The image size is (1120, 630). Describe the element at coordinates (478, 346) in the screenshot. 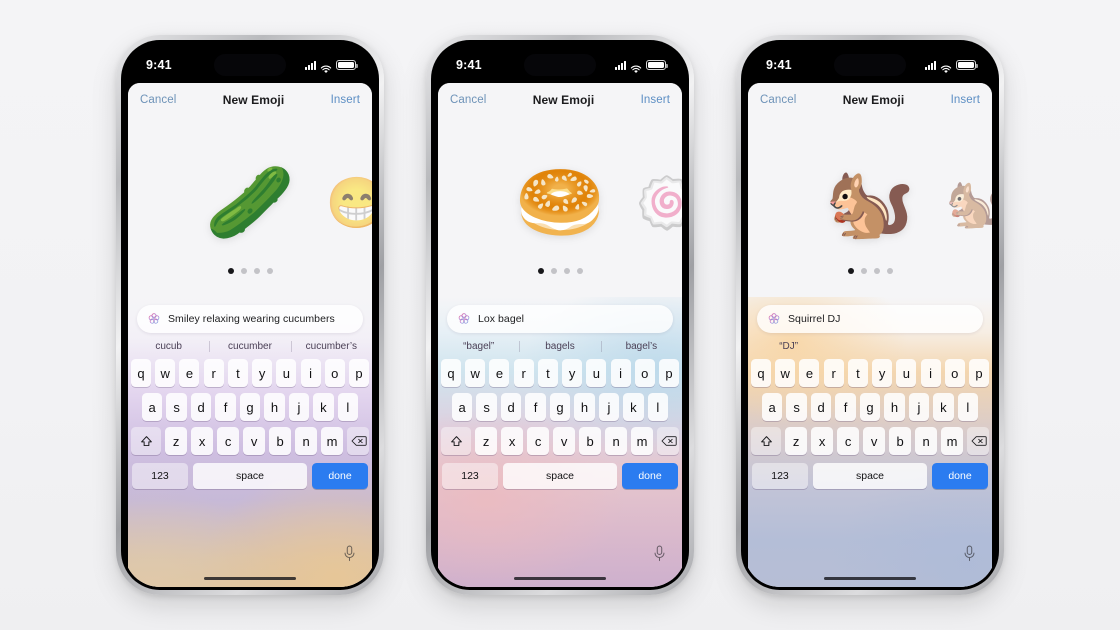

I see `suggestion-1: “bagel”` at that location.